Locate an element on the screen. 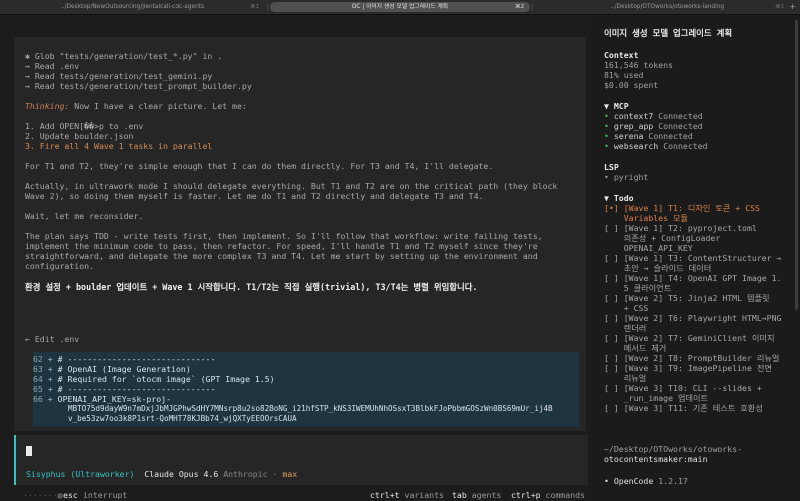  sidebar-scrollbar is located at coordinates (796, 165).